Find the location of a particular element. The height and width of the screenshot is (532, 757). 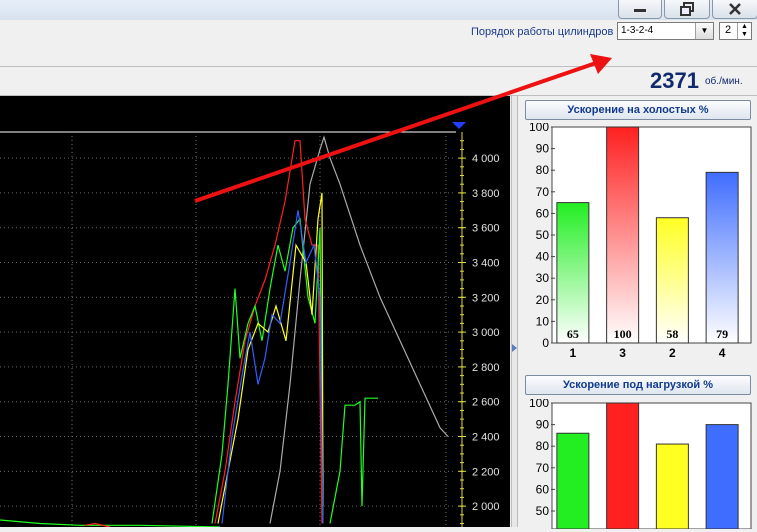

load-acceleration-bar-chart: 100 90 80 70 60 50 is located at coordinates (640, 464).